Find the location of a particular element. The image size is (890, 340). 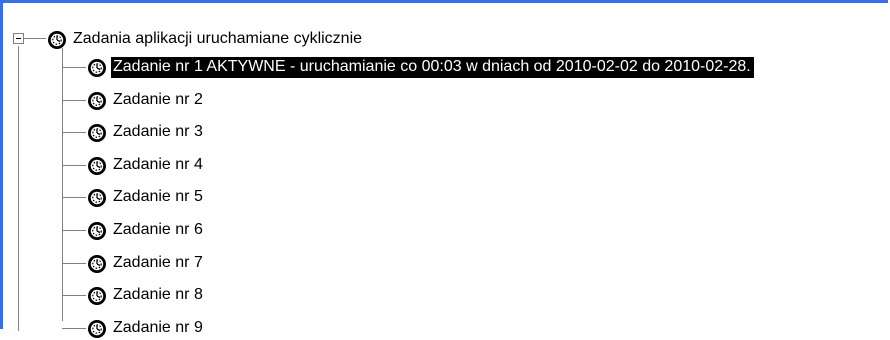

tree-item-task-9: Zadanie nr 9 is located at coordinates (146, 328).